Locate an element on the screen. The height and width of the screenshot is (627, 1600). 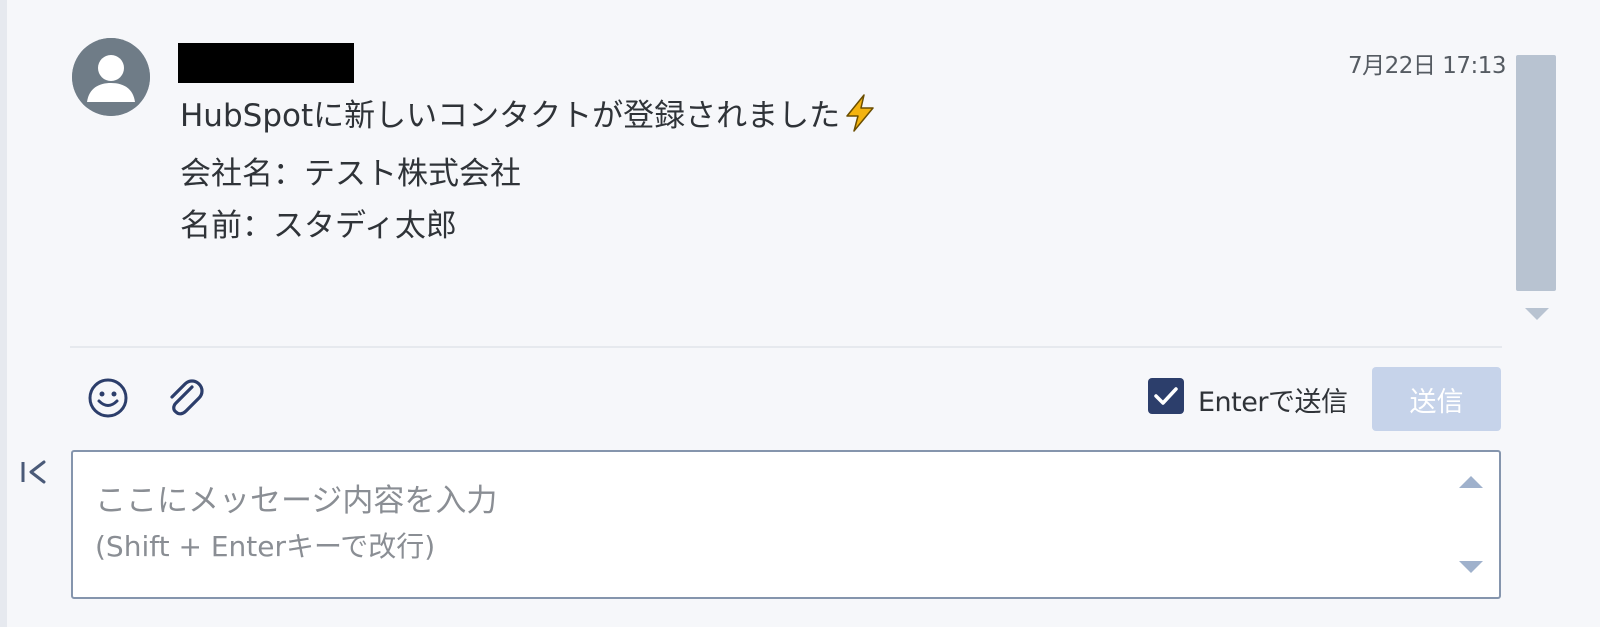
enter-to-send-checkbox is located at coordinates (1166, 396).